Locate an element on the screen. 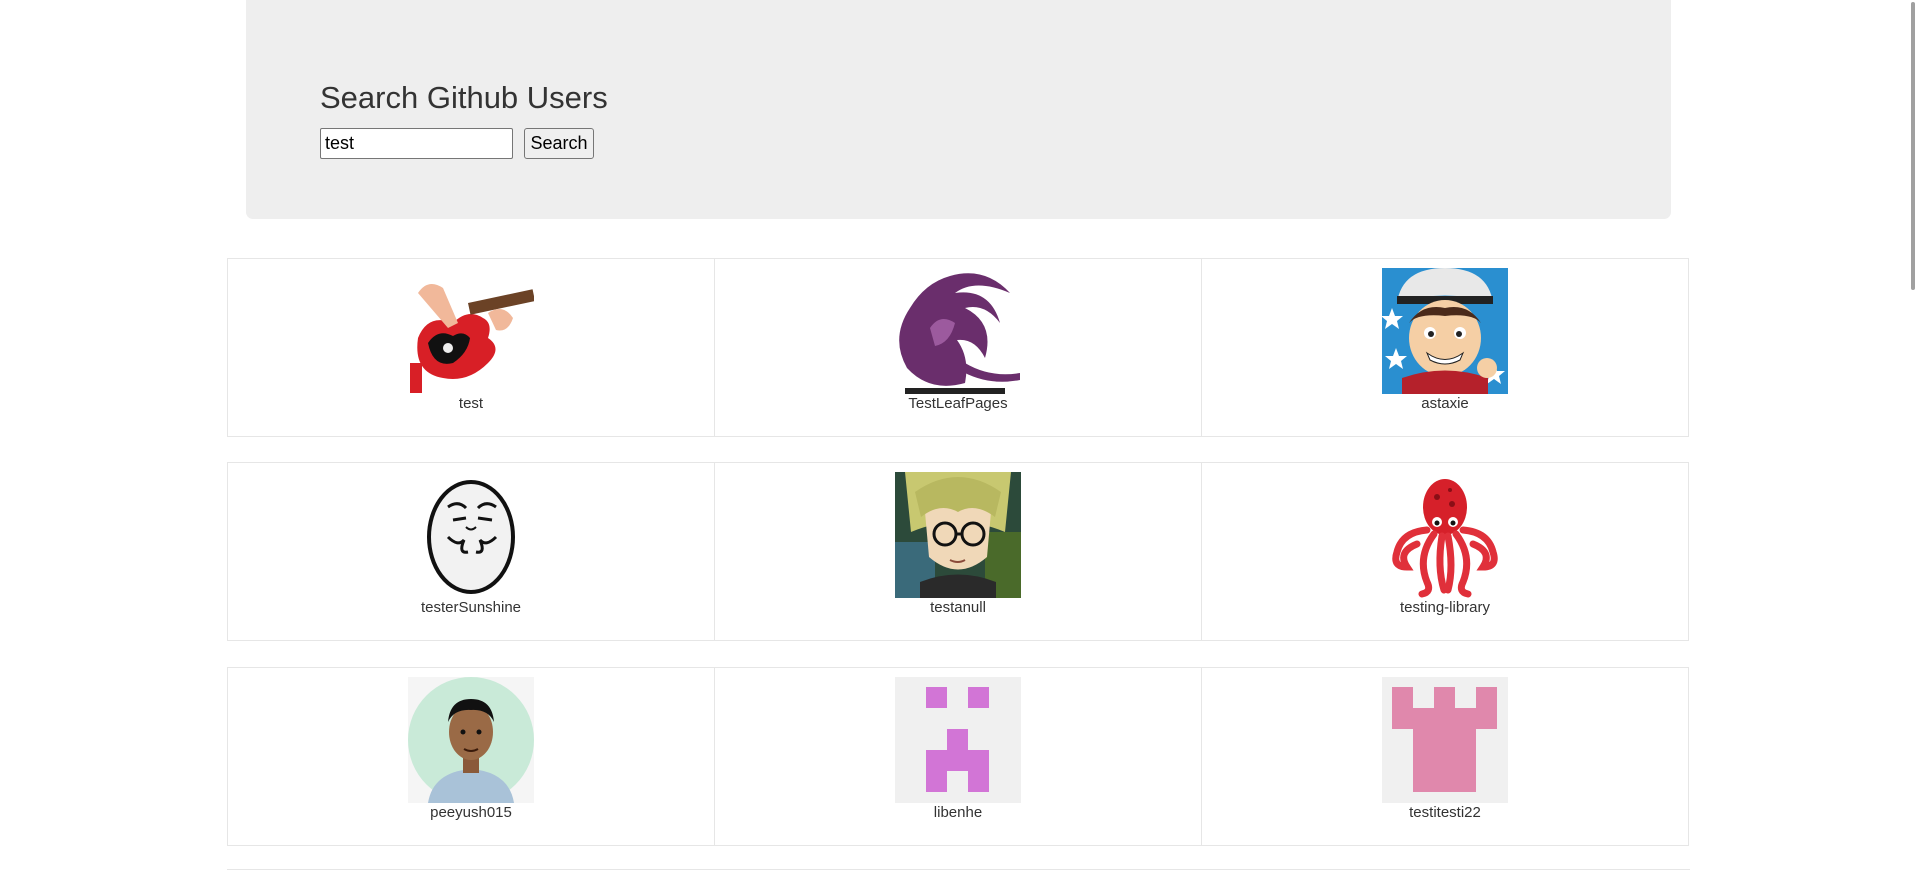 This screenshot has height=876, width=1917. user-card: test is located at coordinates (471, 347).